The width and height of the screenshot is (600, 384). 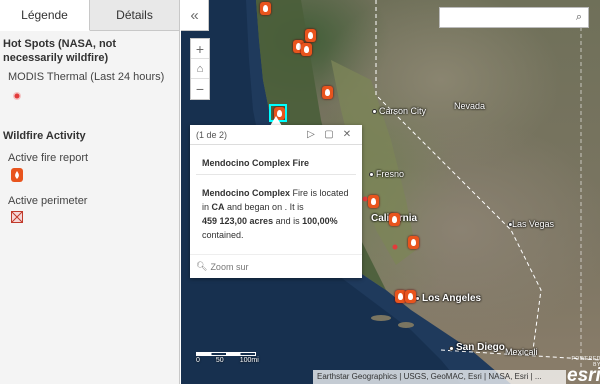 I want to click on tab-legende: Légende, so click(x=45, y=15).